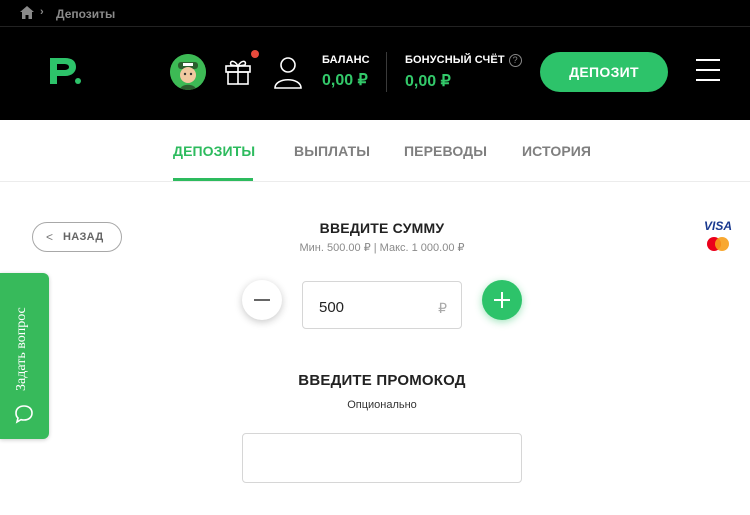 This screenshot has height=515, width=750. Describe the element at coordinates (382, 228) in the screenshot. I see `amount-title: ВВЕДИТЕ СУММУ` at that location.